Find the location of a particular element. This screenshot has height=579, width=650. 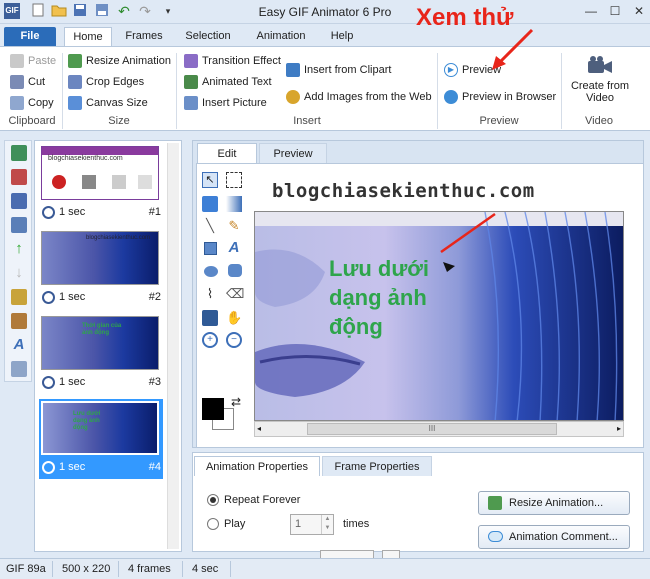

transition-effect-button: Transition Effect is located at coordinates (232, 61).